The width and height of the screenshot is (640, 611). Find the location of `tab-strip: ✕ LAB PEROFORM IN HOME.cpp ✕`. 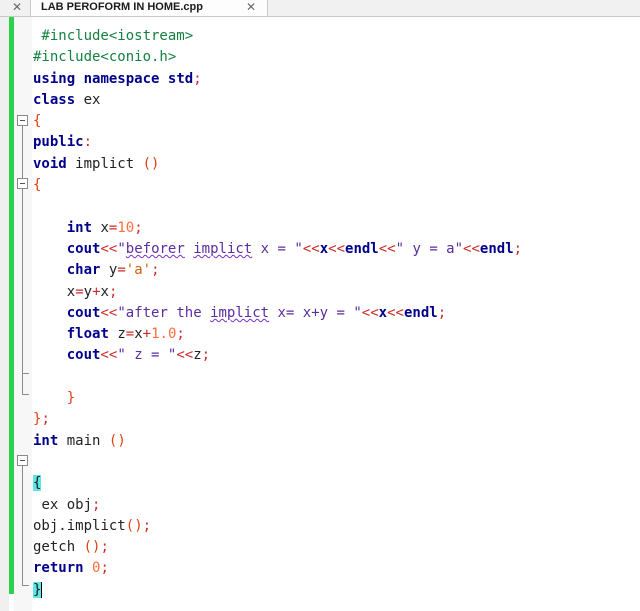

tab-strip: ✕ LAB PEROFORM IN HOME.cpp ✕ is located at coordinates (320, 8).